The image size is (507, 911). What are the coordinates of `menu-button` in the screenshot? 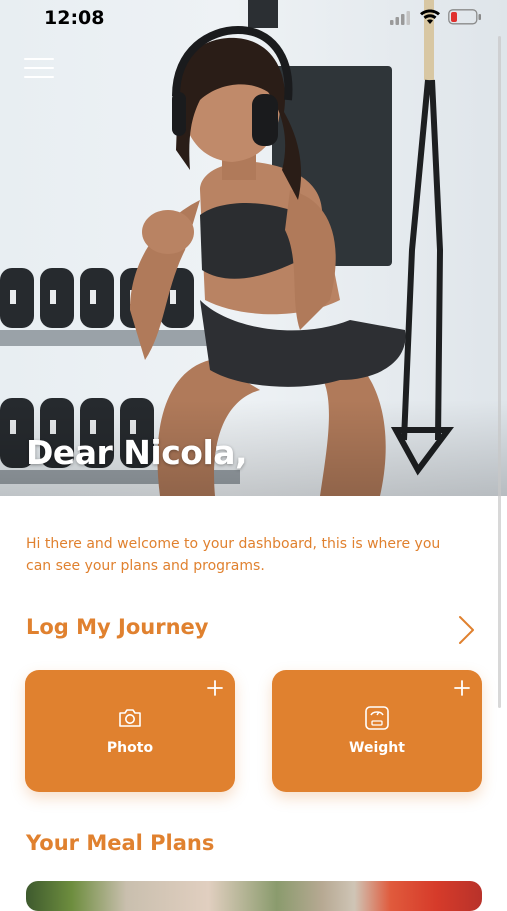 It's located at (40, 68).